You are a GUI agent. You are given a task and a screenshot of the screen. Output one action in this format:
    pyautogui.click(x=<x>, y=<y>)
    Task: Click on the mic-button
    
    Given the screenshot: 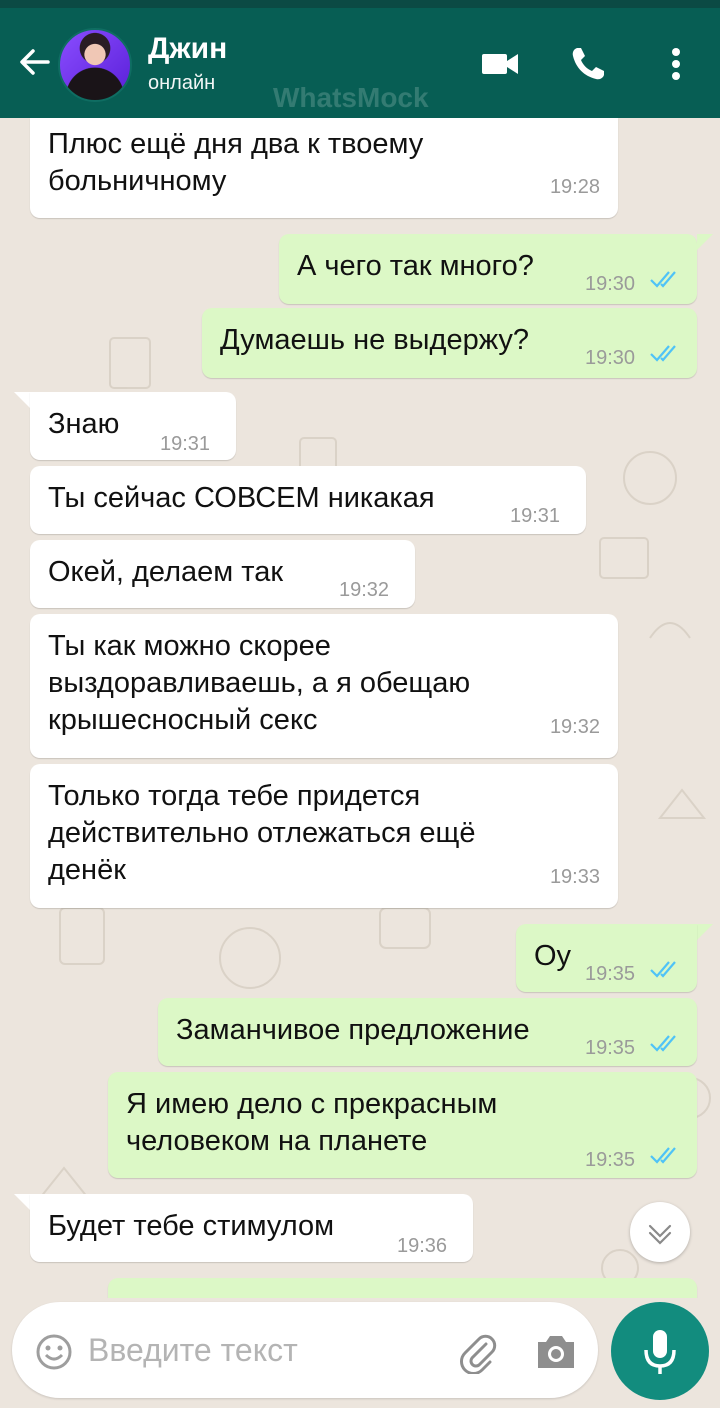 What is the action you would take?
    pyautogui.click(x=660, y=1351)
    